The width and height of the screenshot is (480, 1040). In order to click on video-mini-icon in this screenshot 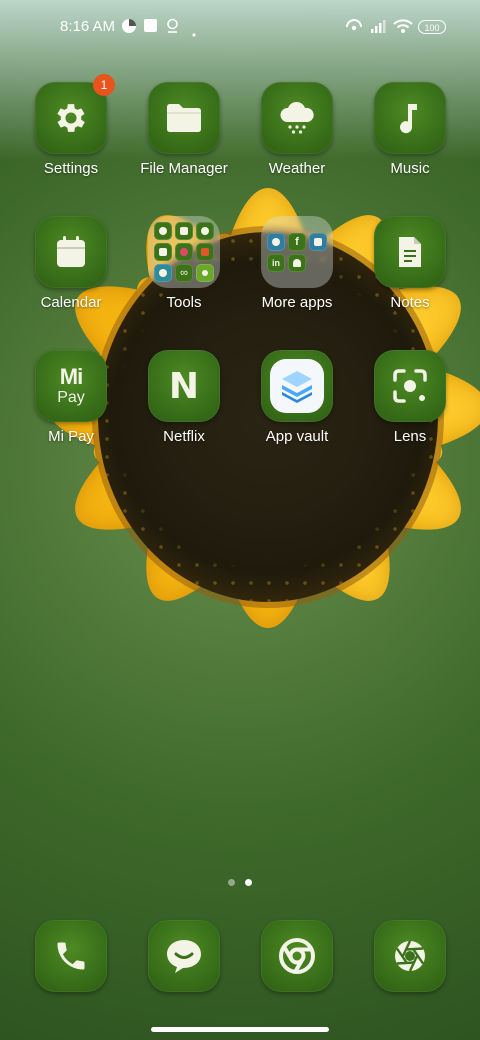, I will do `click(205, 252)`.